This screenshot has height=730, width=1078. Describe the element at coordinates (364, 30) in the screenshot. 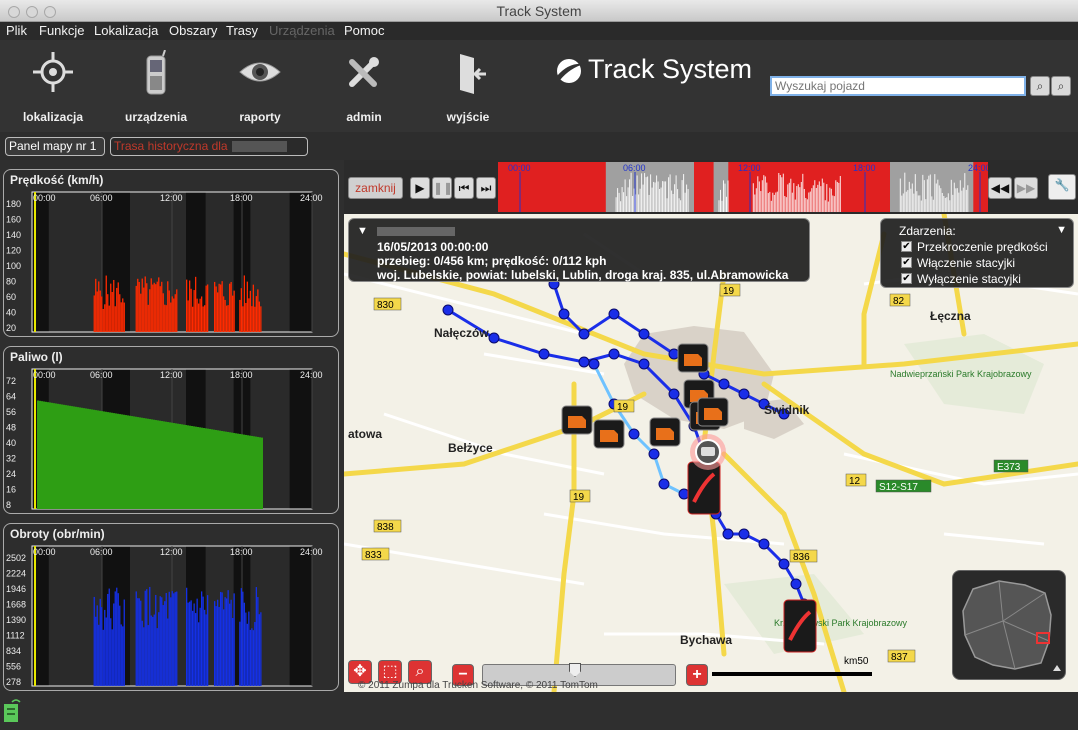

I see `menu-pomoc: Pomoc` at that location.